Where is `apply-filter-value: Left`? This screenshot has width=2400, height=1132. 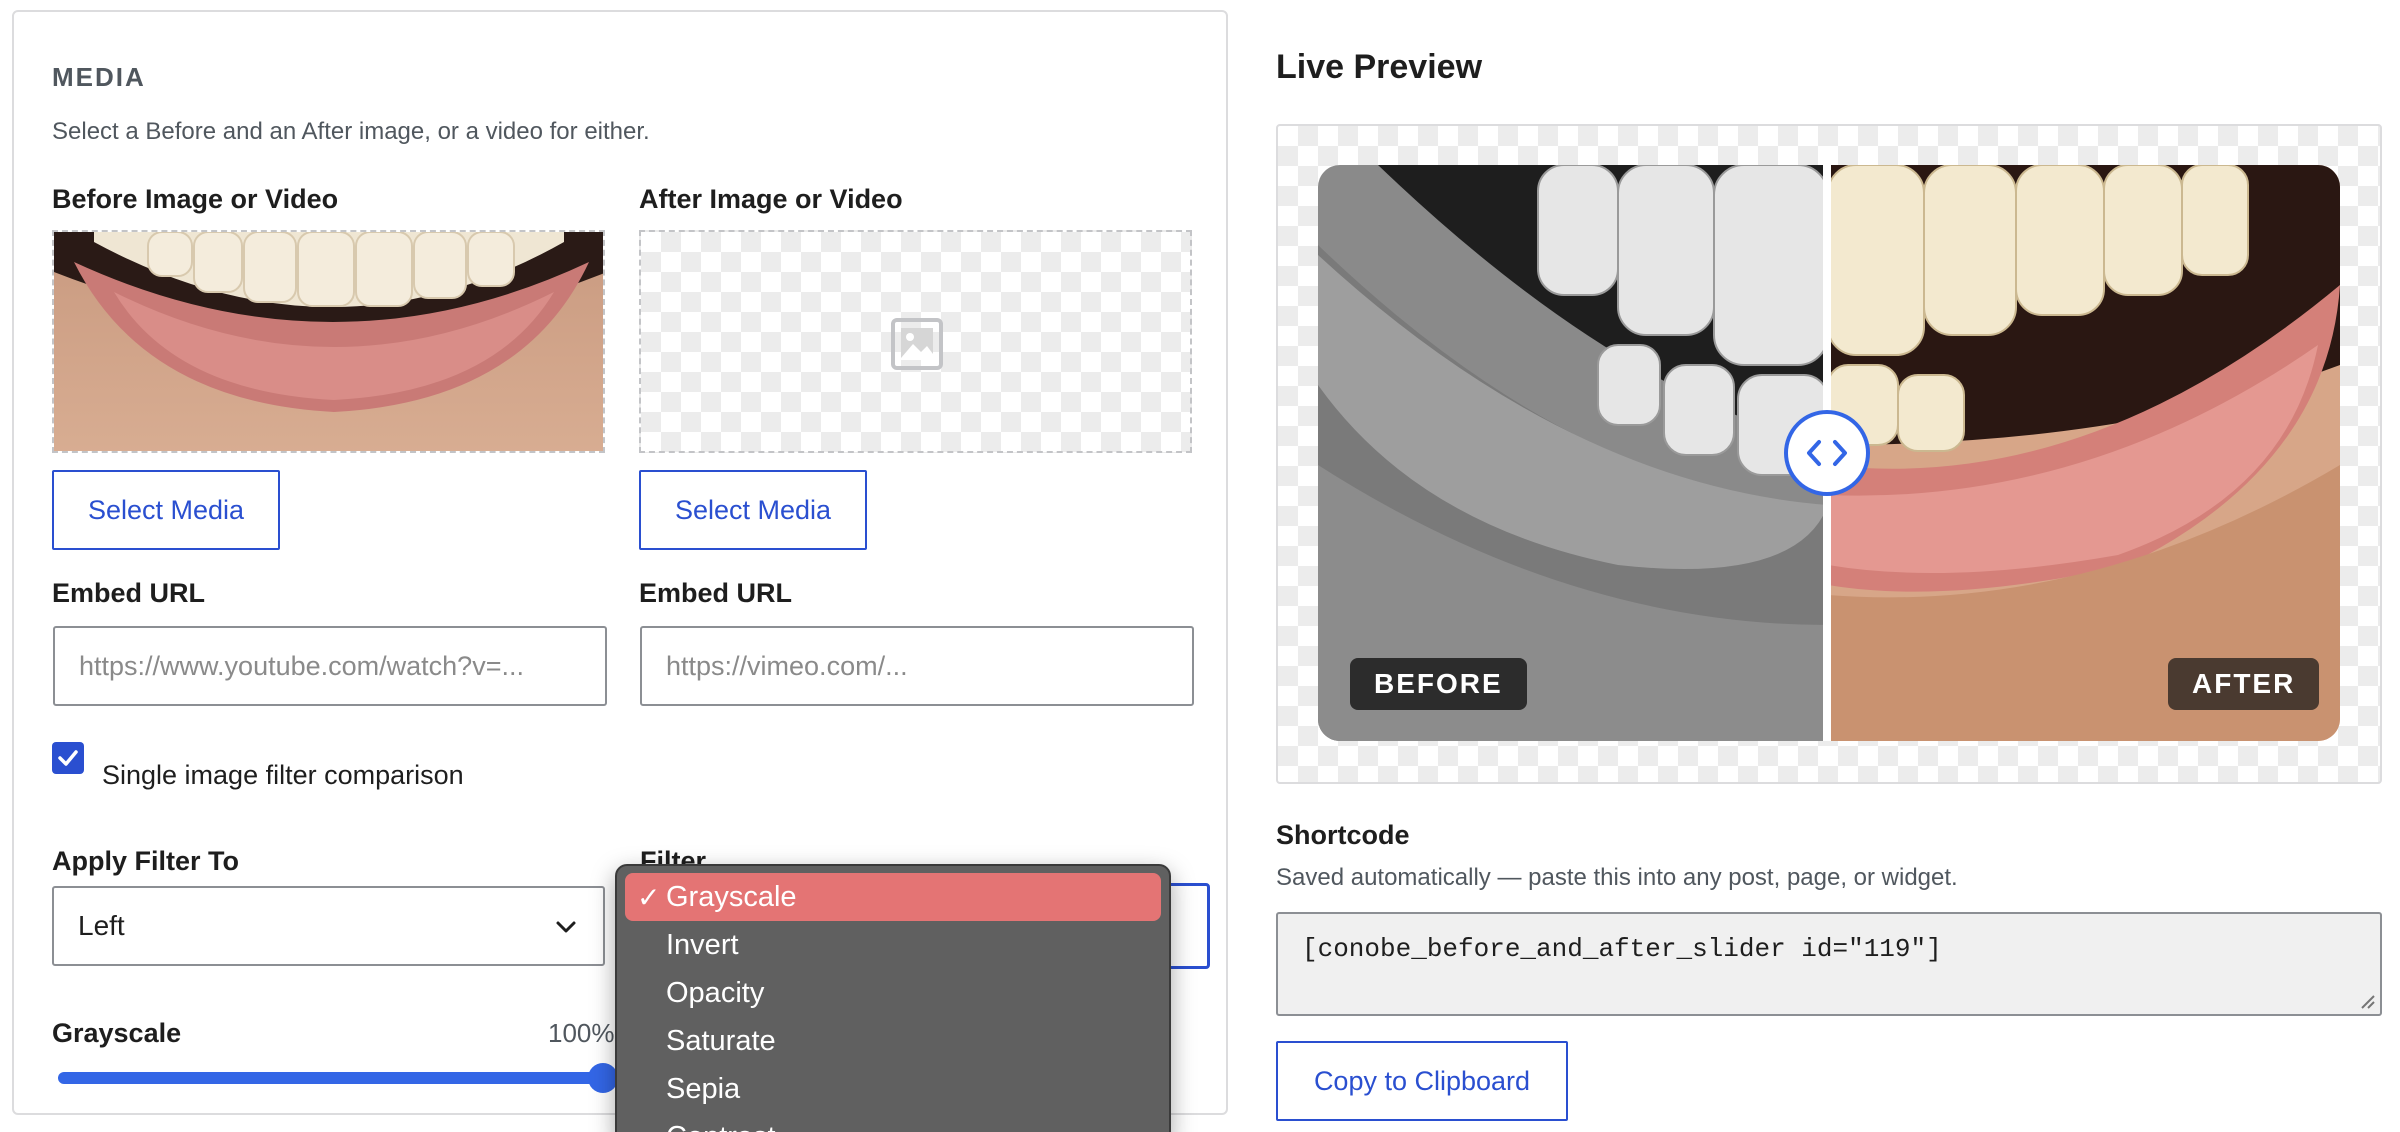 apply-filter-value: Left is located at coordinates (101, 925).